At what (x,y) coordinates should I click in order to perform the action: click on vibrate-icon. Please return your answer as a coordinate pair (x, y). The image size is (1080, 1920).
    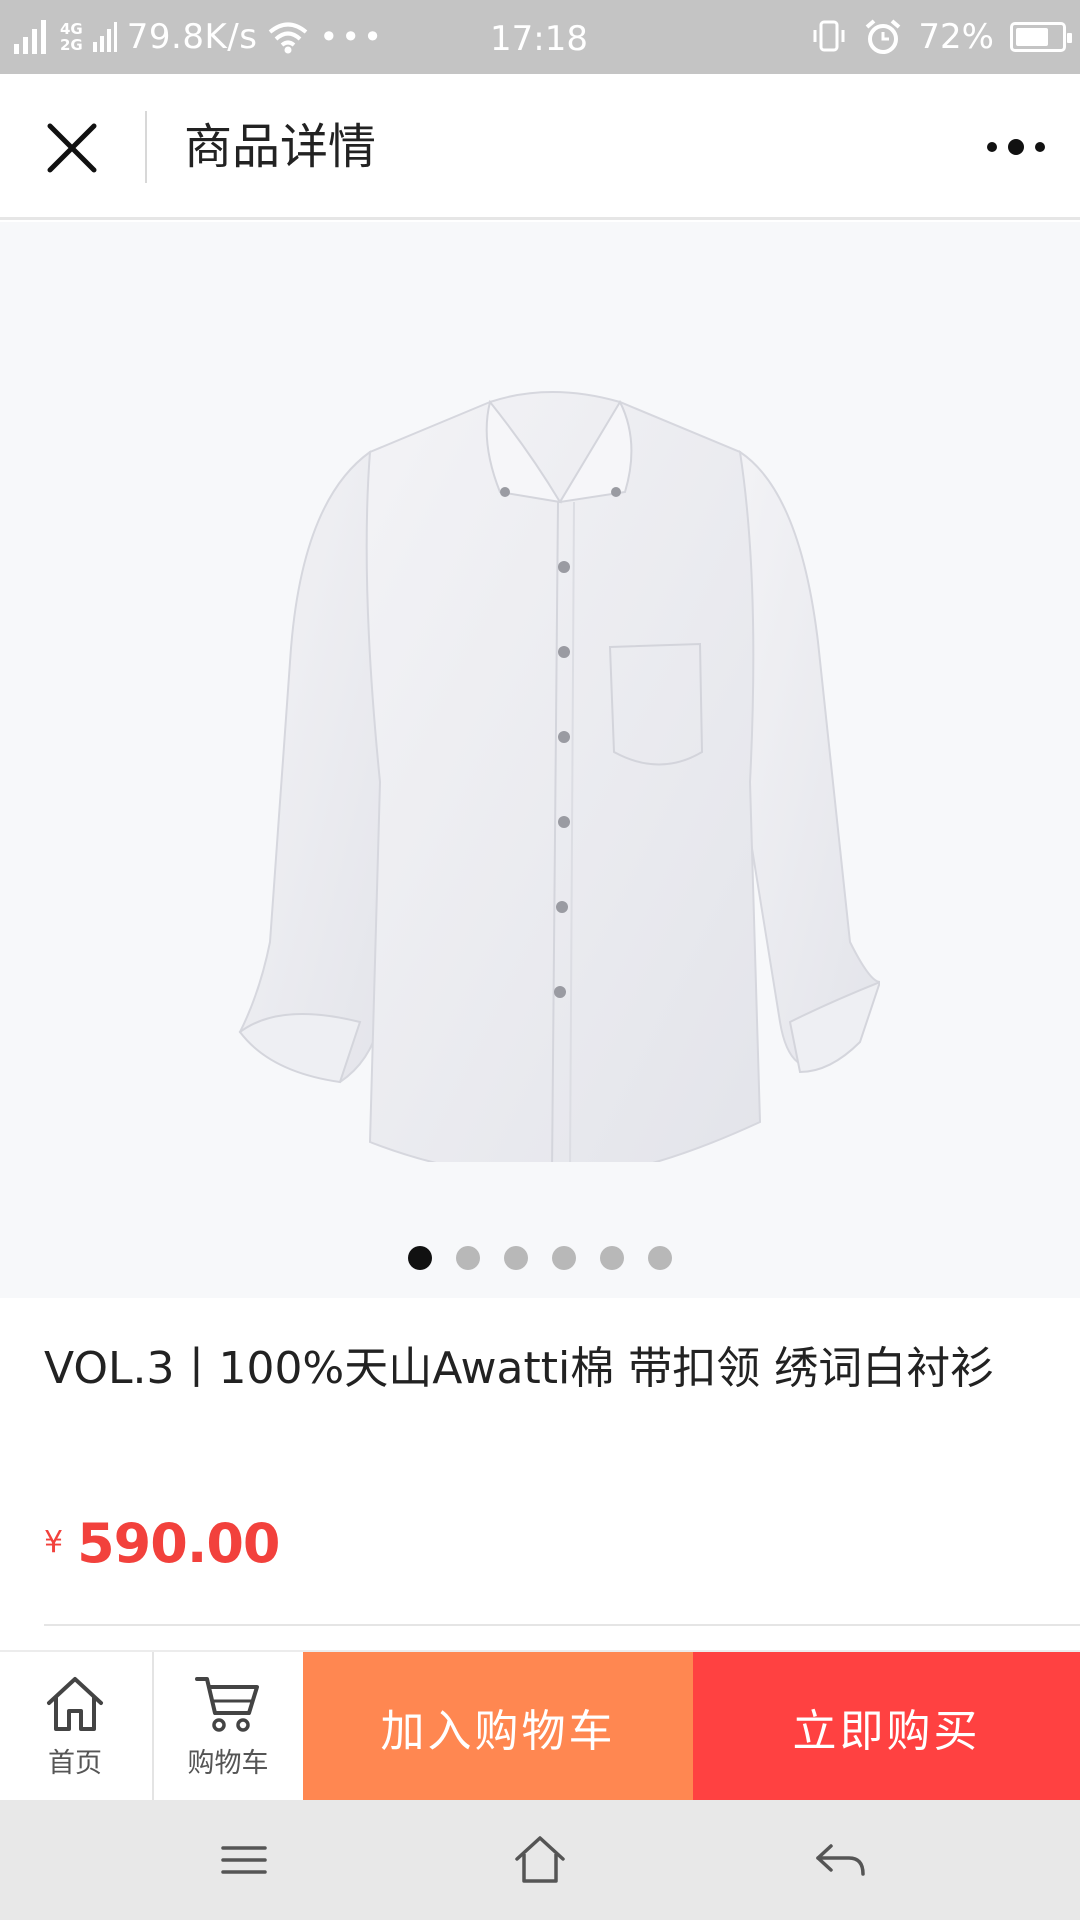
    Looking at the image, I should click on (829, 36).